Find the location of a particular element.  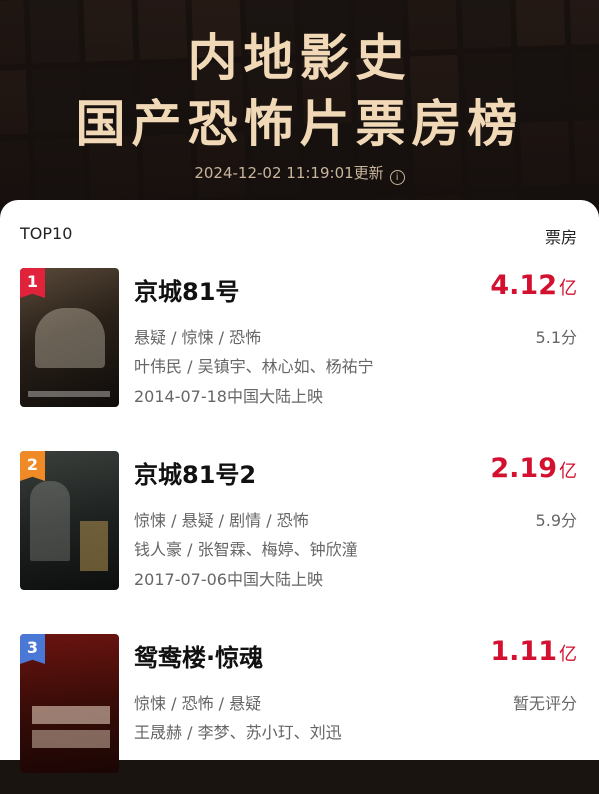

box-office-number: 4.12 is located at coordinates (523, 285).